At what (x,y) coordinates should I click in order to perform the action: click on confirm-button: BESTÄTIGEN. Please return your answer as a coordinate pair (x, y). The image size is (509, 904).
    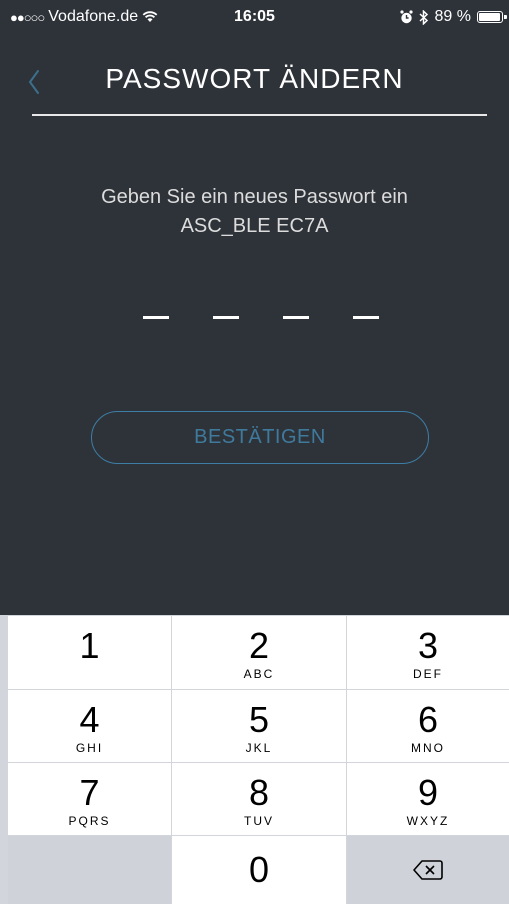
    Looking at the image, I should click on (260, 437).